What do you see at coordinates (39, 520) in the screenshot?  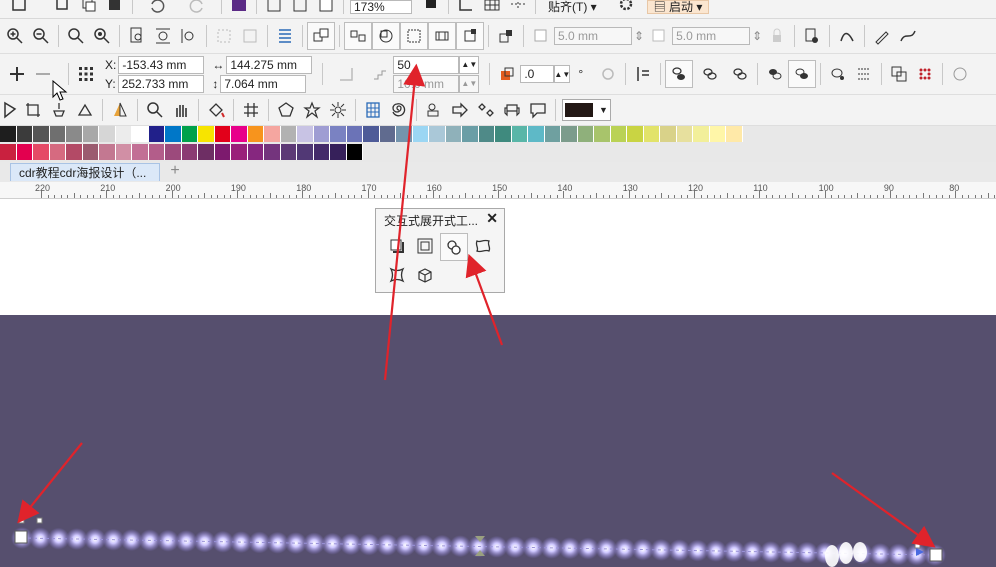 I see `selection-handle-tm` at bounding box center [39, 520].